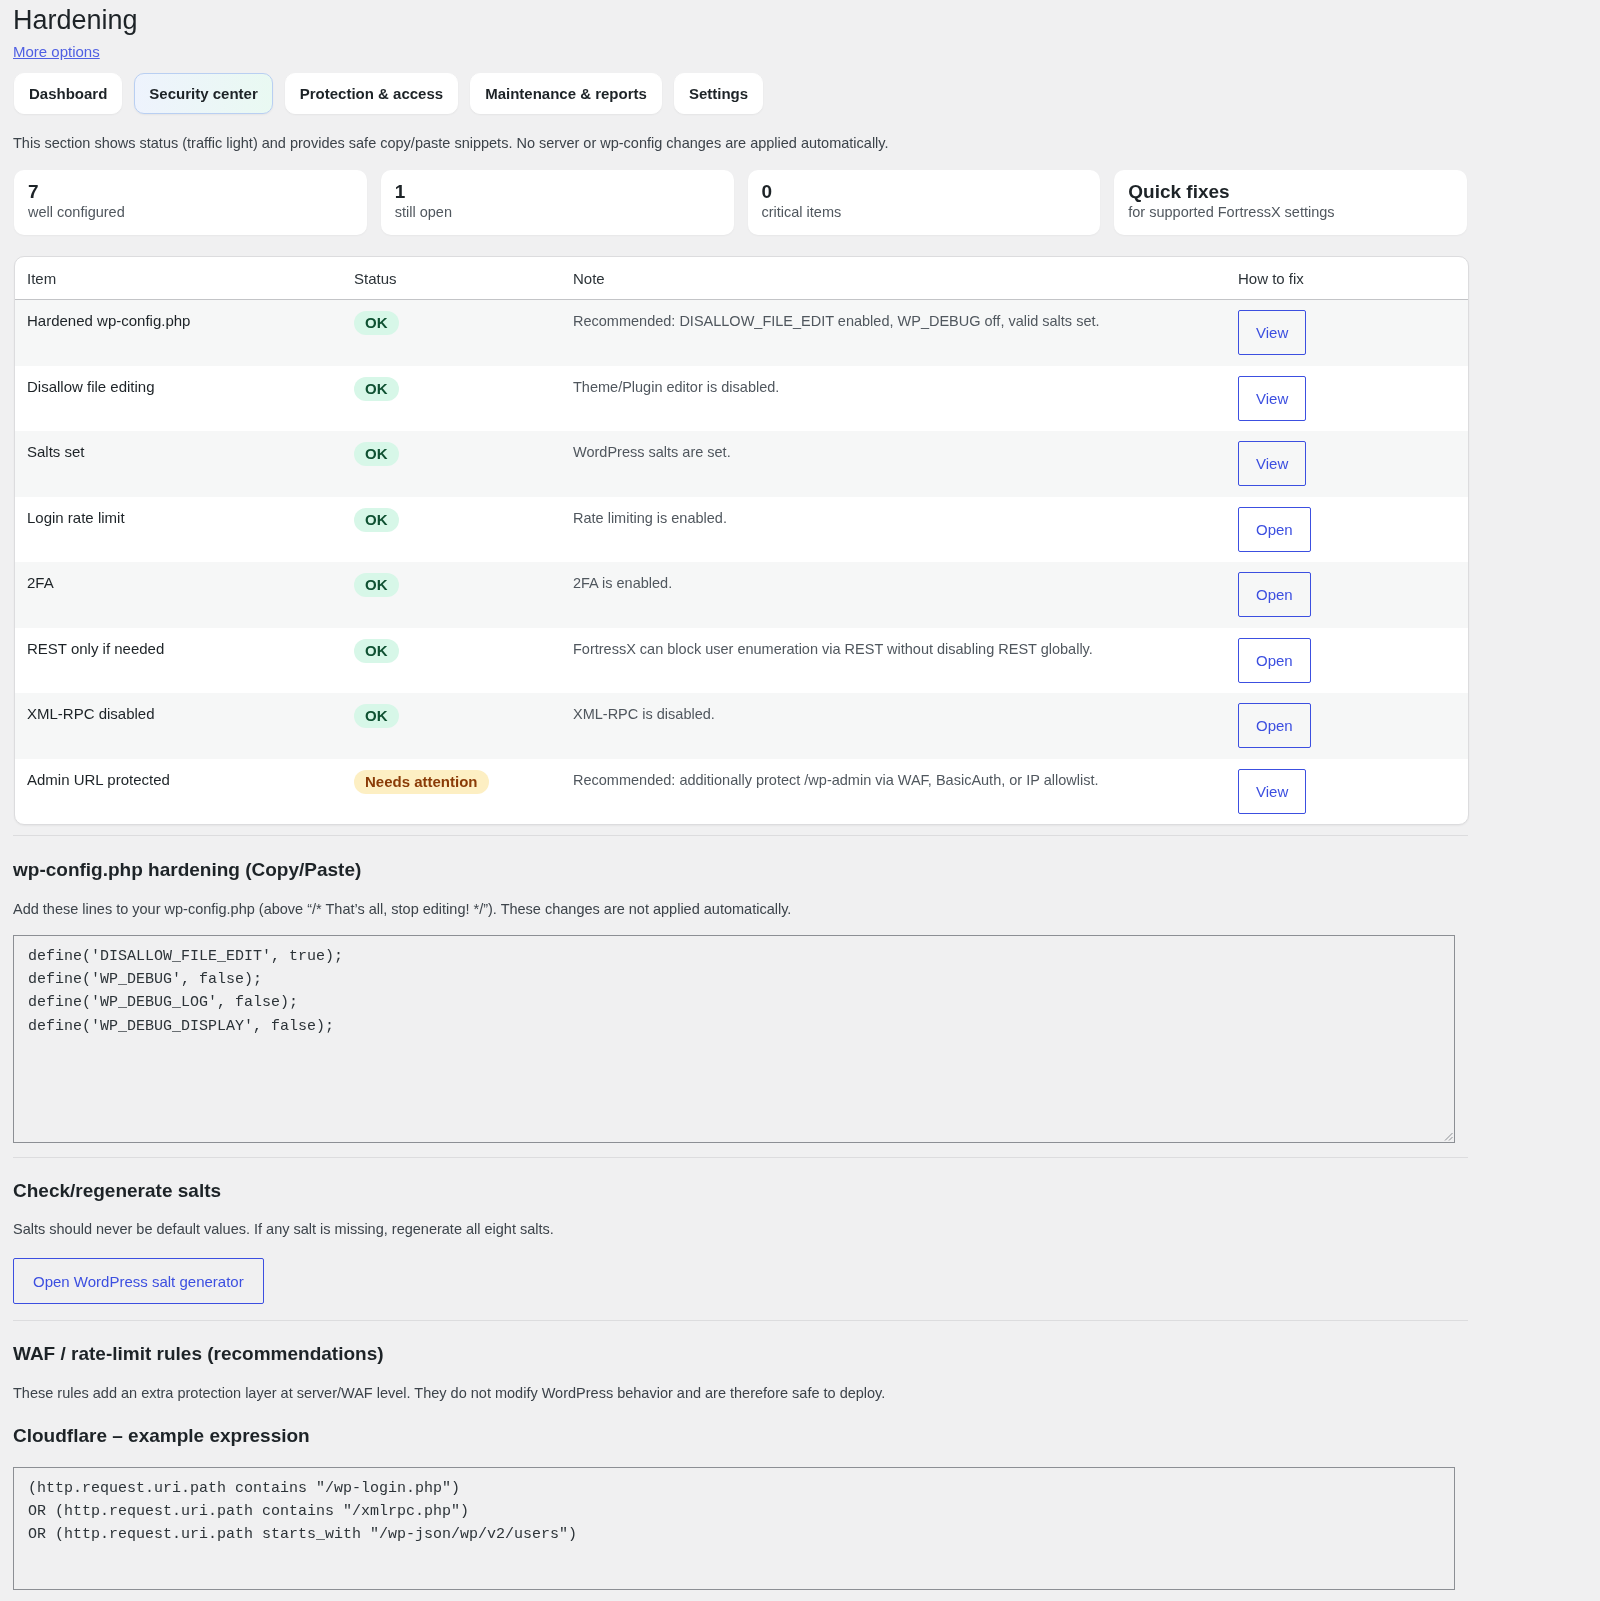 The height and width of the screenshot is (1601, 1600). Describe the element at coordinates (734, 1039) in the screenshot. I see `code-textarea: define('DISALLOW_FILE_EDIT', true); define('WP_DEBUG', false); define('WP_DEBUG_LOG', false); define('WP_DEBUG_DISPLAY', false);` at that location.